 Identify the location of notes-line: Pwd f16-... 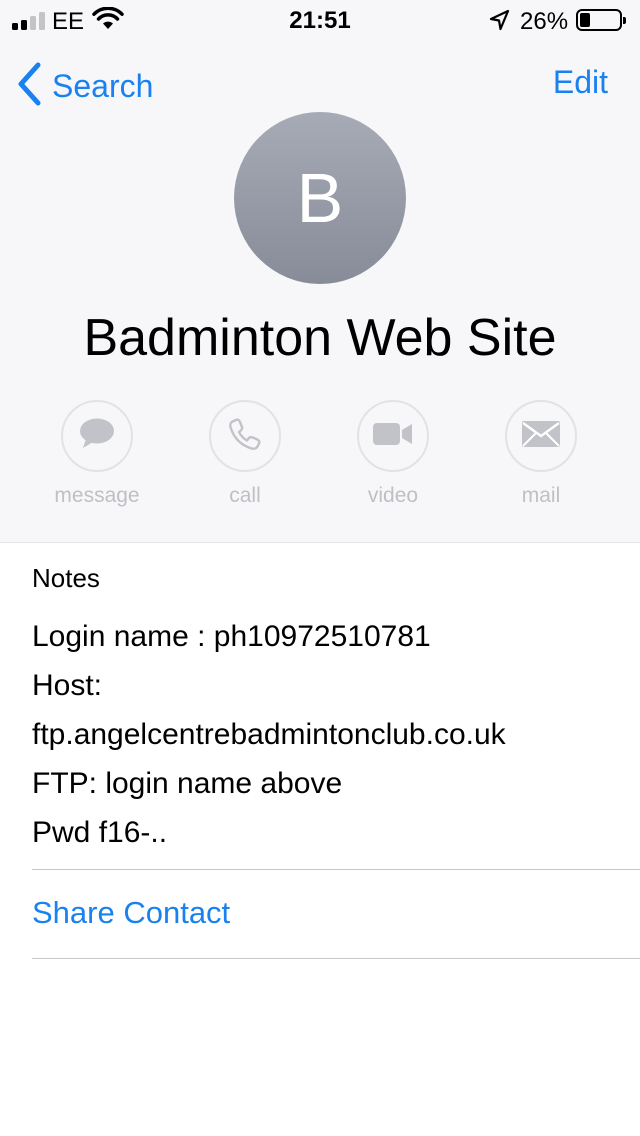
(100, 832).